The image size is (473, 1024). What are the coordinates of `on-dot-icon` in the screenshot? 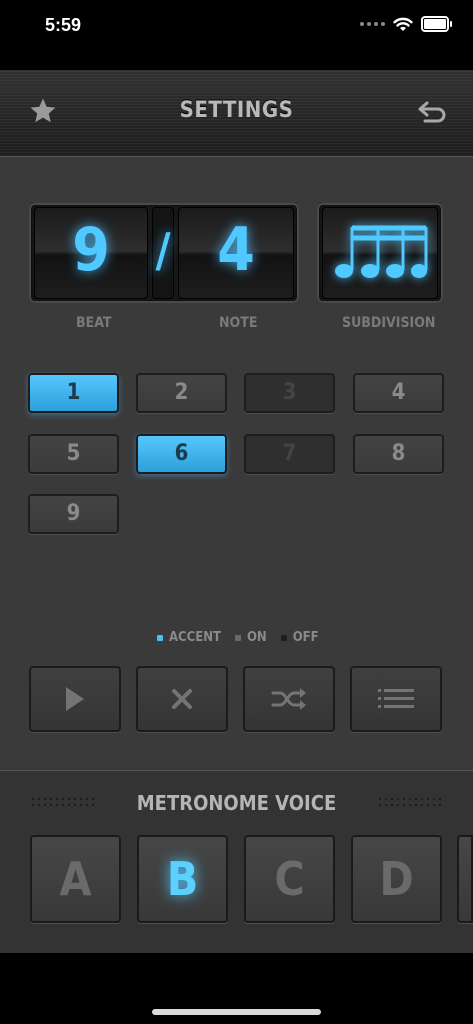 It's located at (237, 637).